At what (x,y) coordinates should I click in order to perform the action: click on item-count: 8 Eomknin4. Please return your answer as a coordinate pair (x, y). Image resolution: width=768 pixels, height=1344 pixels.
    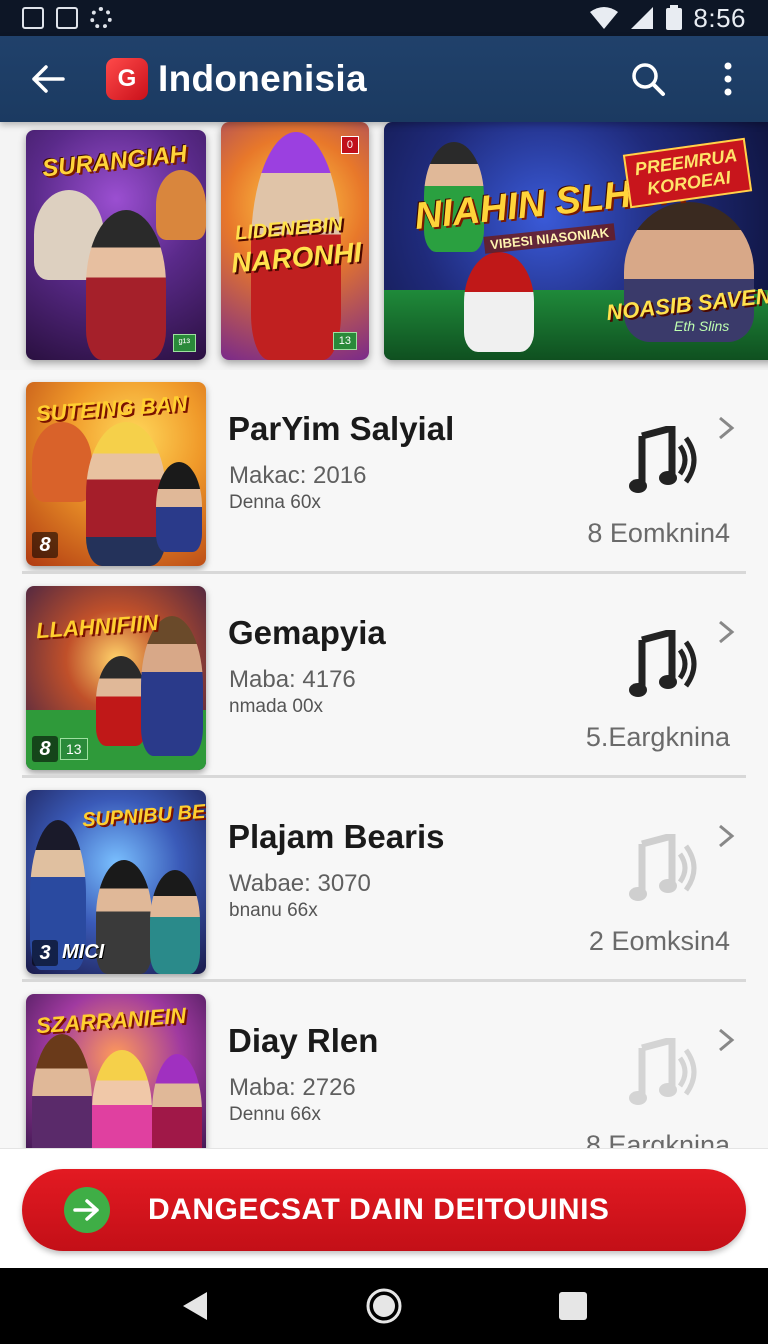
    Looking at the image, I should click on (658, 533).